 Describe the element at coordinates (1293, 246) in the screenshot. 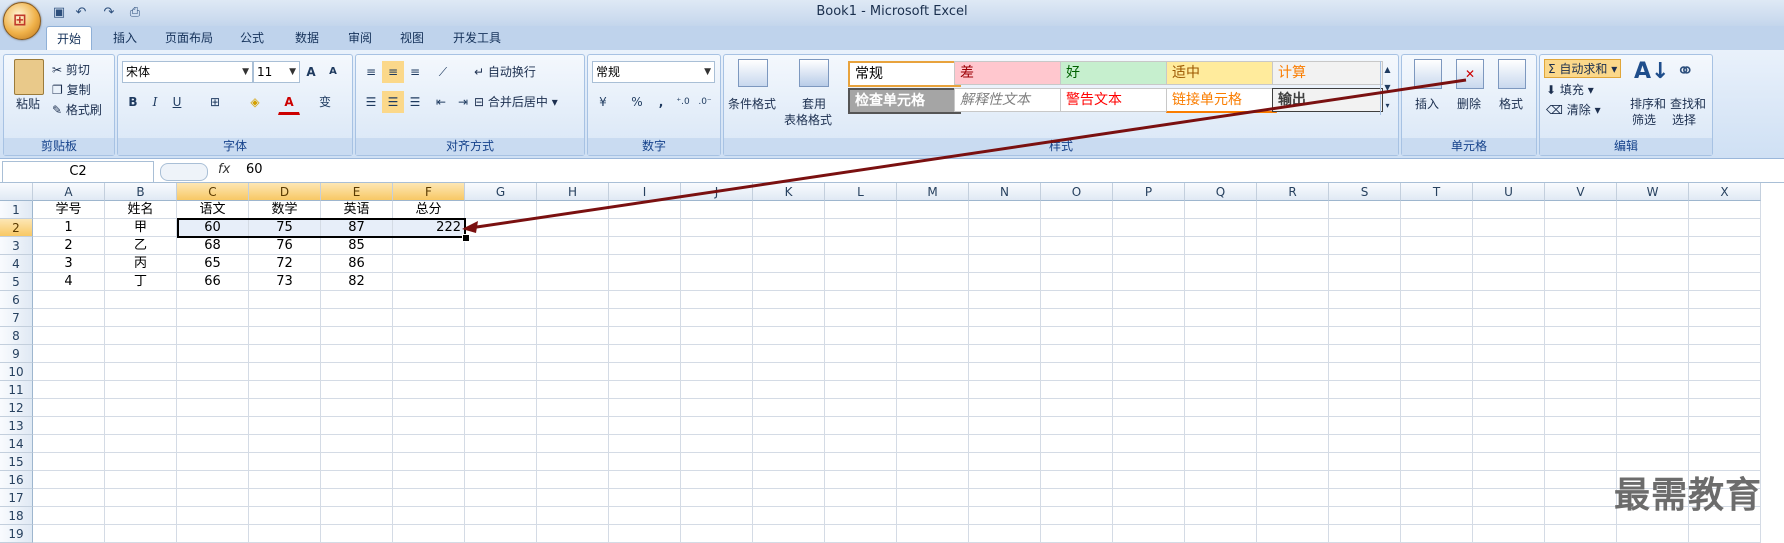

I see `cell-R3` at that location.